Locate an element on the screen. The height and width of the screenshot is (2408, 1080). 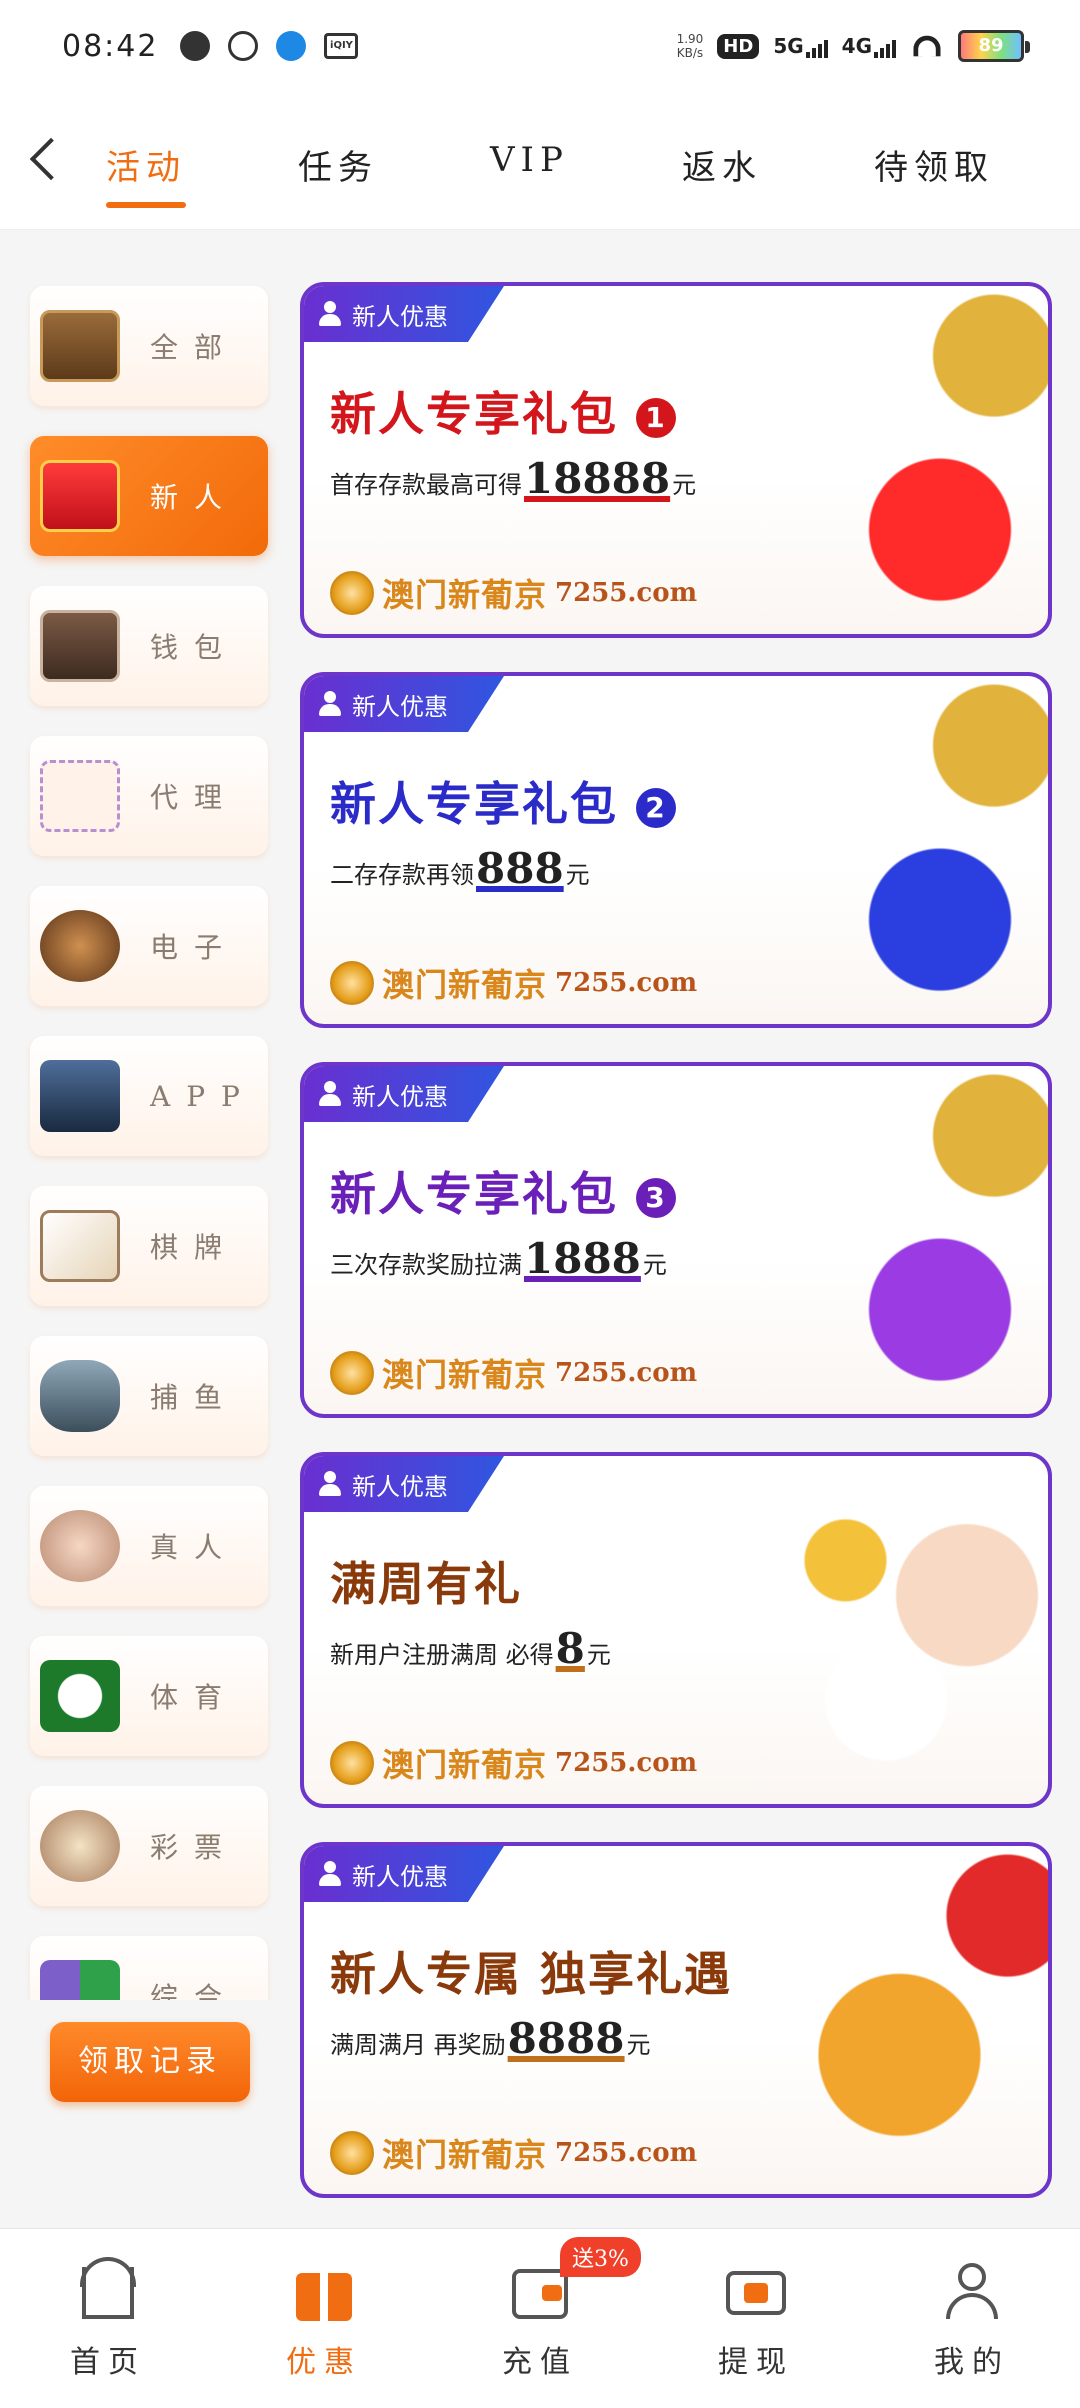
category-1: 新人 is located at coordinates (149, 496).